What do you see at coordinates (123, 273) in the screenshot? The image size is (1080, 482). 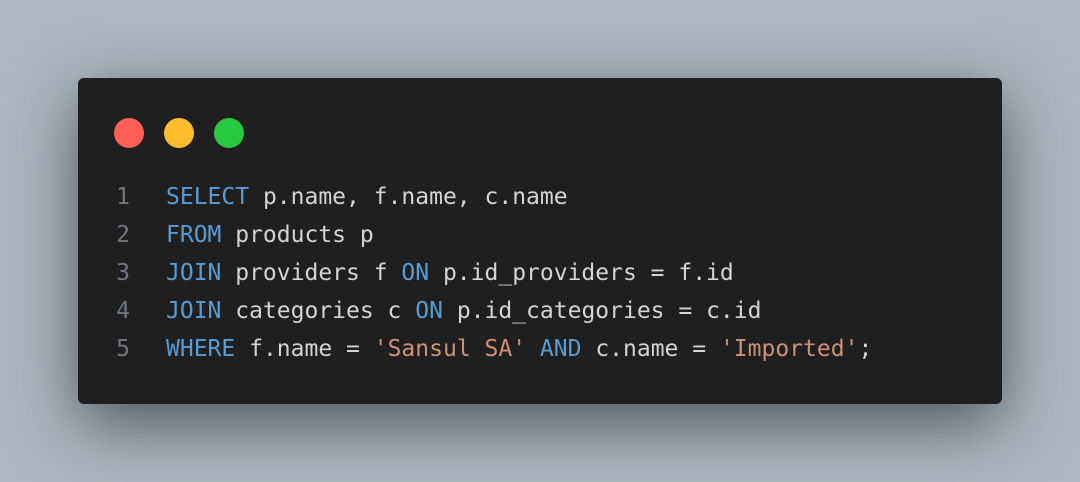 I see `line-number: 3` at bounding box center [123, 273].